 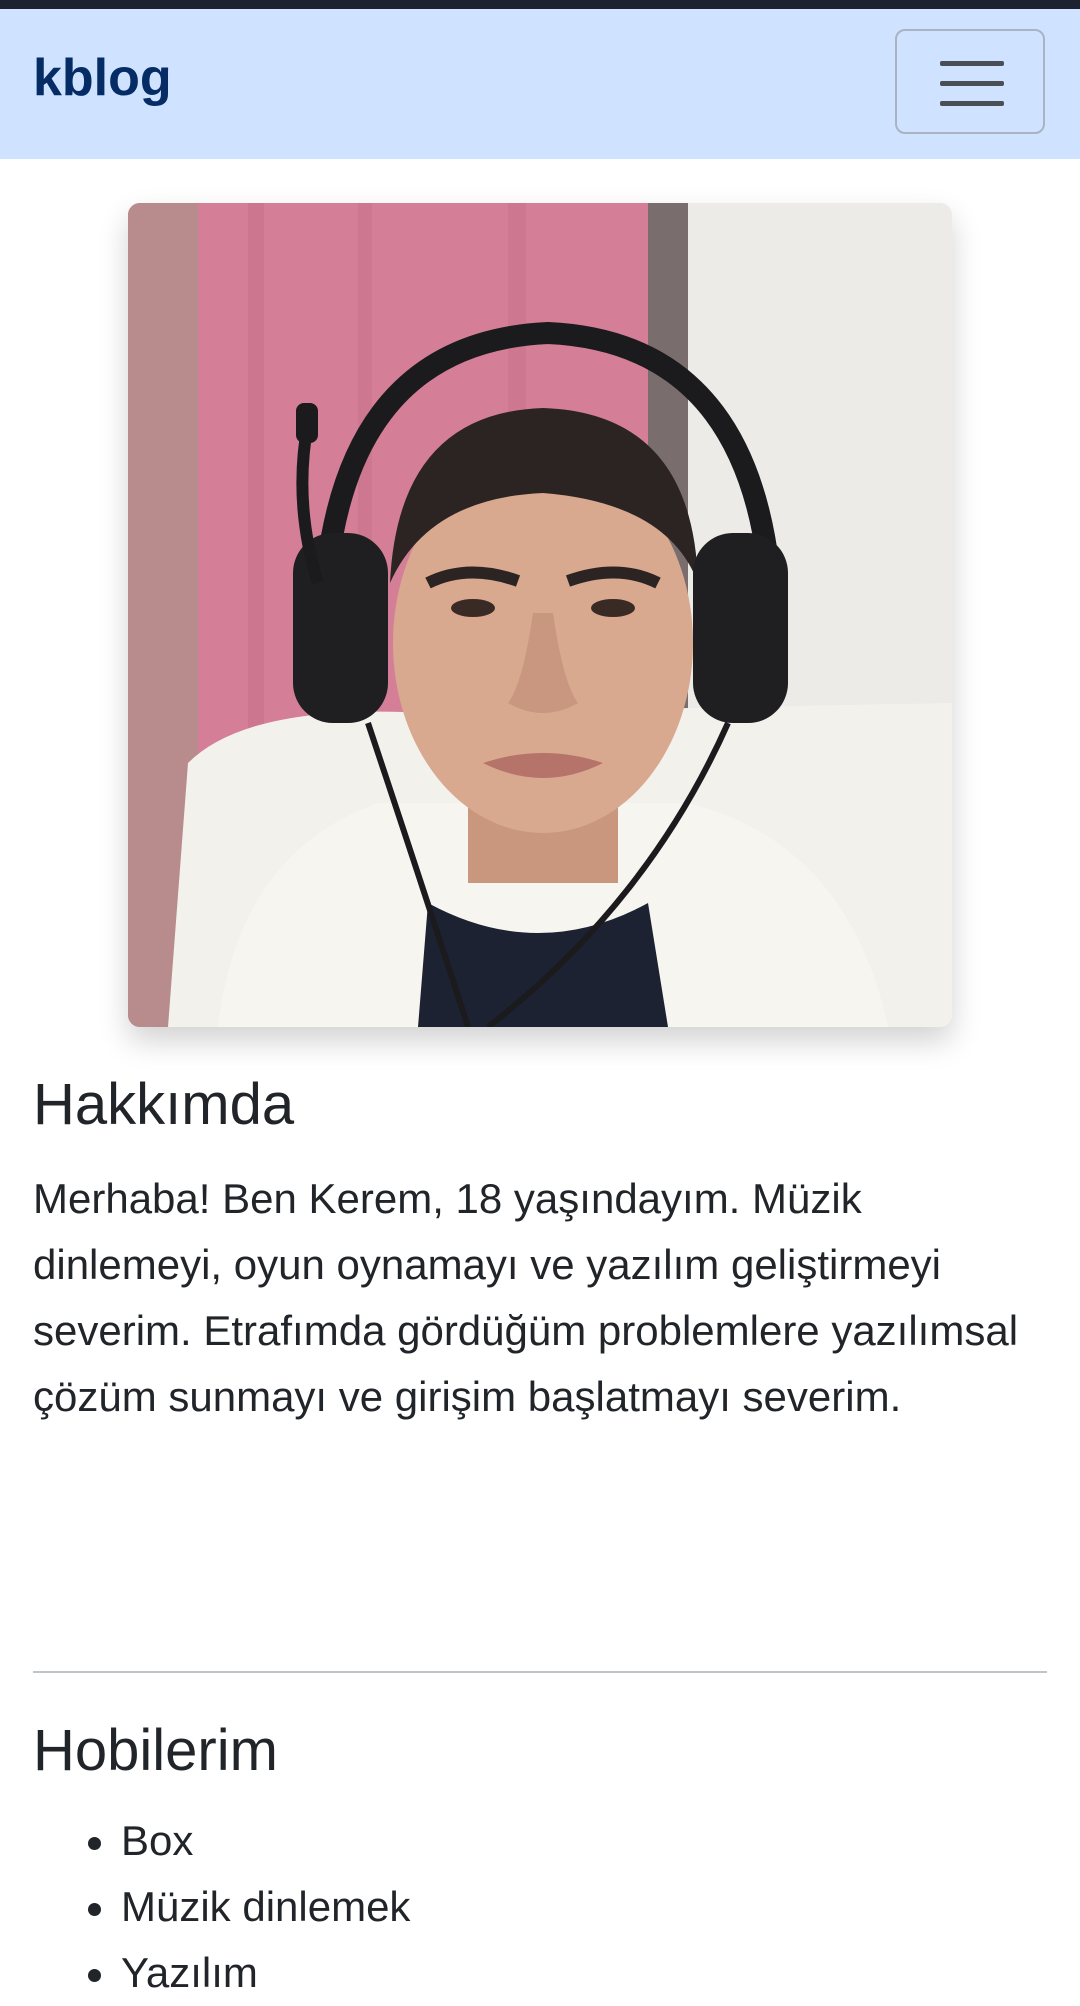 I want to click on list-item: Box, so click(x=221, y=1841).